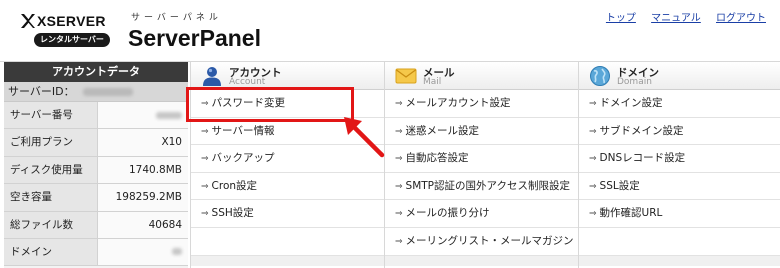 Image resolution: width=780 pixels, height=268 pixels. I want to click on server-id-redacted, so click(107, 92).